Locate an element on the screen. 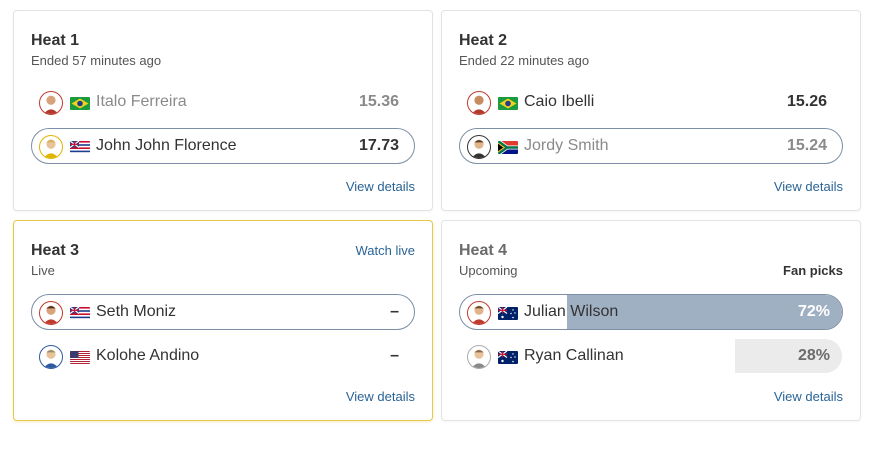 This screenshot has height=453, width=885. heat-title: Heat 3 is located at coordinates (55, 250).